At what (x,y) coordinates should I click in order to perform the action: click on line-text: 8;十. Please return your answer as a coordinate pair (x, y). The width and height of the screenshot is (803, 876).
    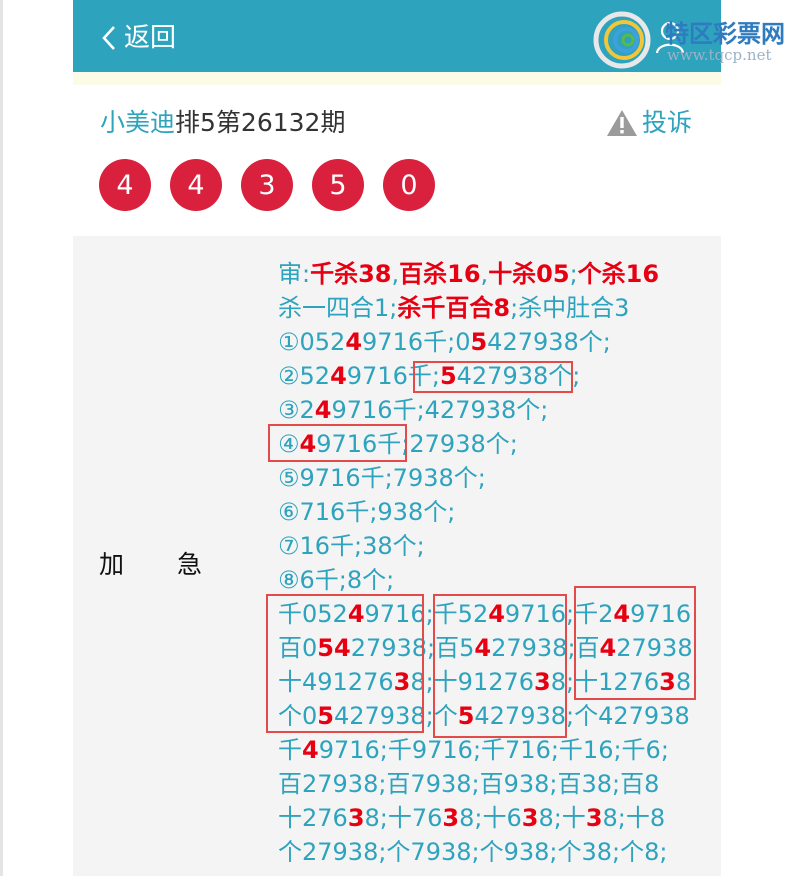
    Looking at the image, I should click on (562, 818).